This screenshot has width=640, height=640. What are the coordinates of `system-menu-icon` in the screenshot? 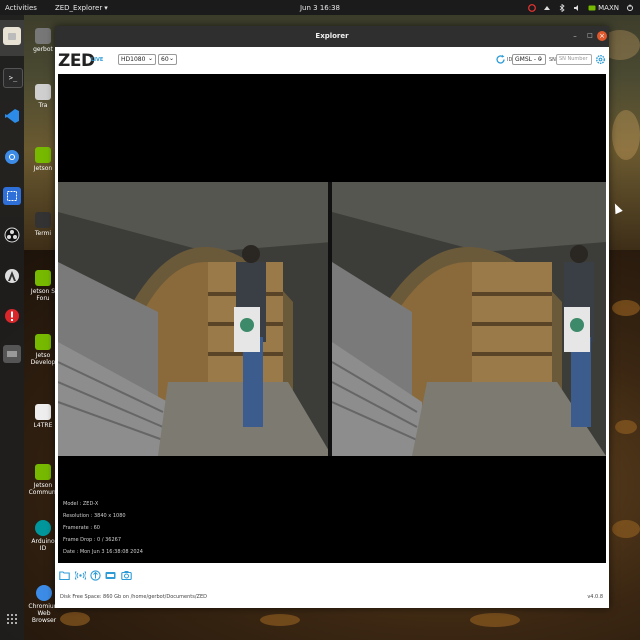 It's located at (630, 8).